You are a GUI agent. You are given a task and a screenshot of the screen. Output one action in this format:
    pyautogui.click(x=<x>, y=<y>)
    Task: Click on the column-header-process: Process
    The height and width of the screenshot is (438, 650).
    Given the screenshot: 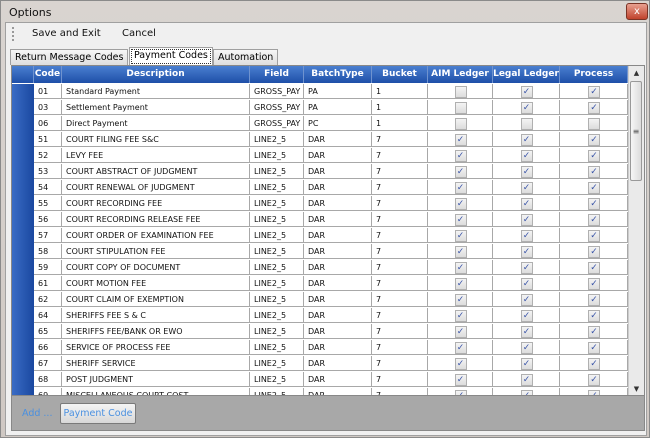 What is the action you would take?
    pyautogui.click(x=594, y=74)
    